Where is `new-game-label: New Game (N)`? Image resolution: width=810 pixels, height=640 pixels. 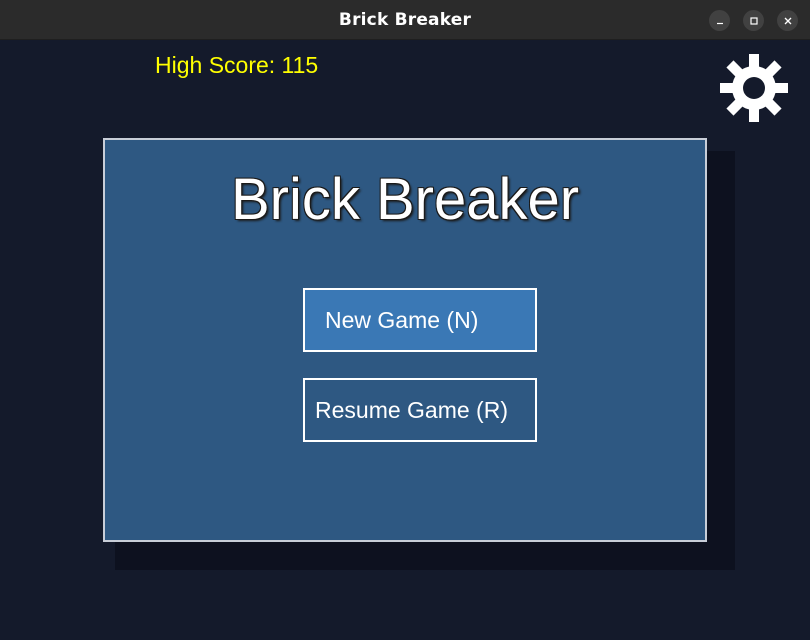 new-game-label: New Game (N) is located at coordinates (402, 319).